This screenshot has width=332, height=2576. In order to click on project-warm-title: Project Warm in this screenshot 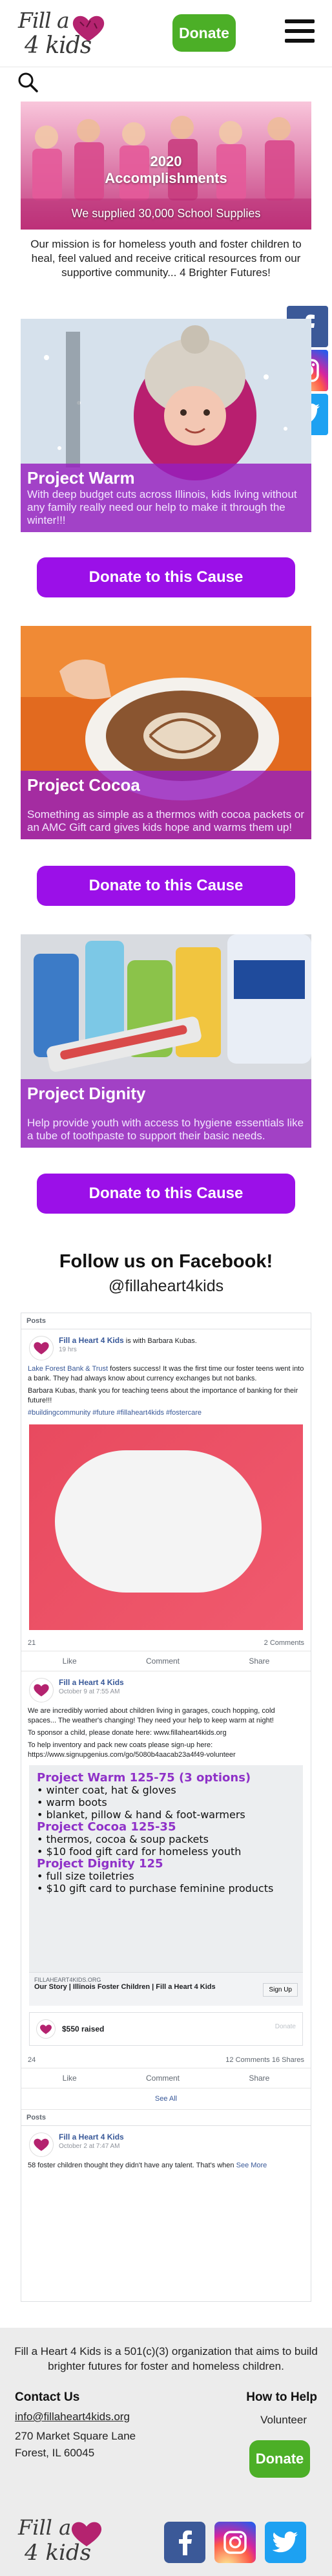, I will do `click(81, 478)`.